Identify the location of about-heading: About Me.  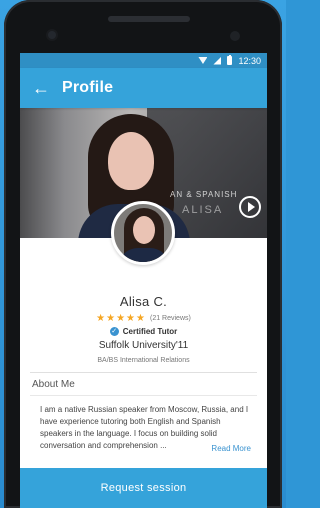
(53, 384).